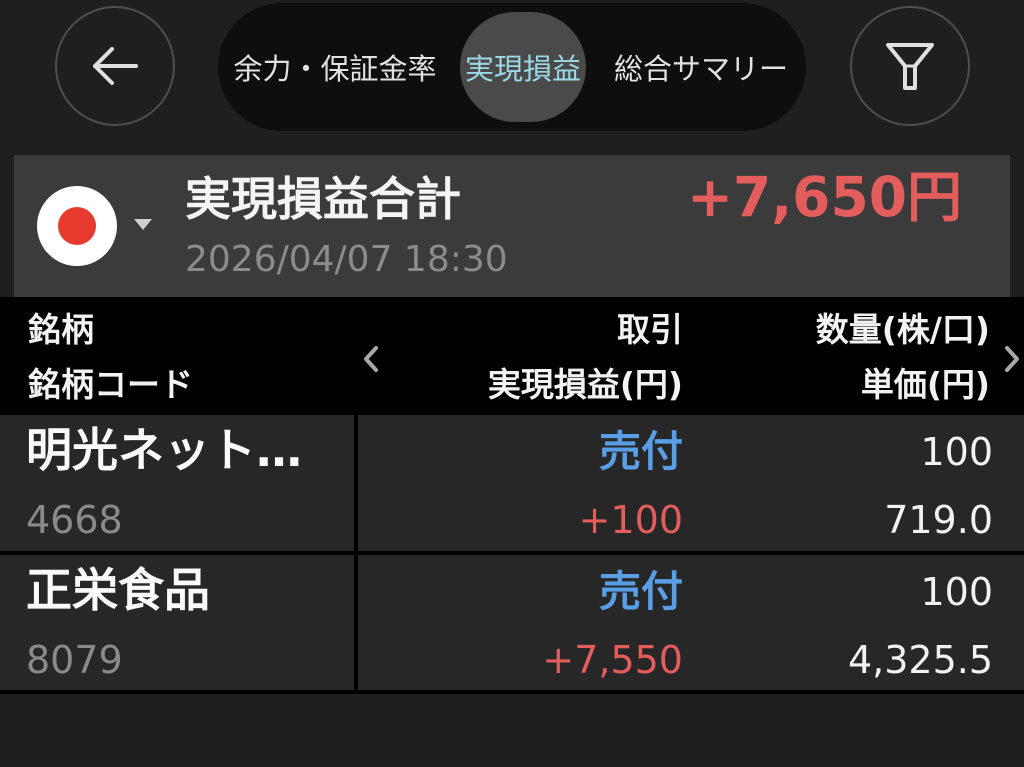 The image size is (1024, 767). Describe the element at coordinates (612, 660) in the screenshot. I see `realized-pnl: +7,550` at that location.